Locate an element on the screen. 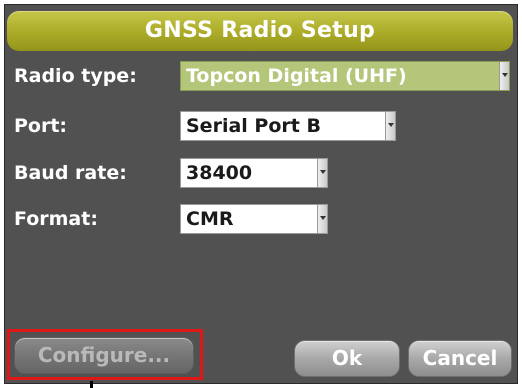 This screenshot has width=522, height=388. ok-button: Ok is located at coordinates (347, 358).